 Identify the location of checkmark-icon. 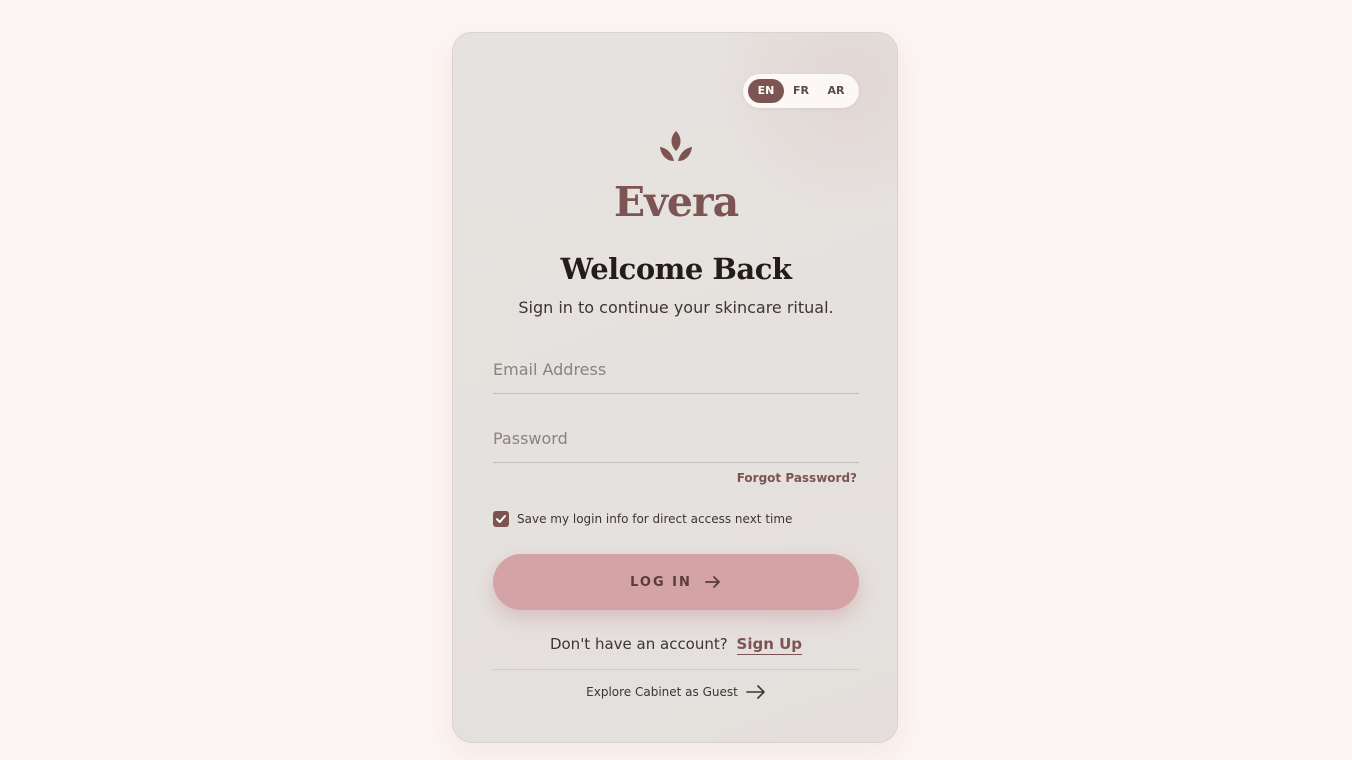
(501, 519).